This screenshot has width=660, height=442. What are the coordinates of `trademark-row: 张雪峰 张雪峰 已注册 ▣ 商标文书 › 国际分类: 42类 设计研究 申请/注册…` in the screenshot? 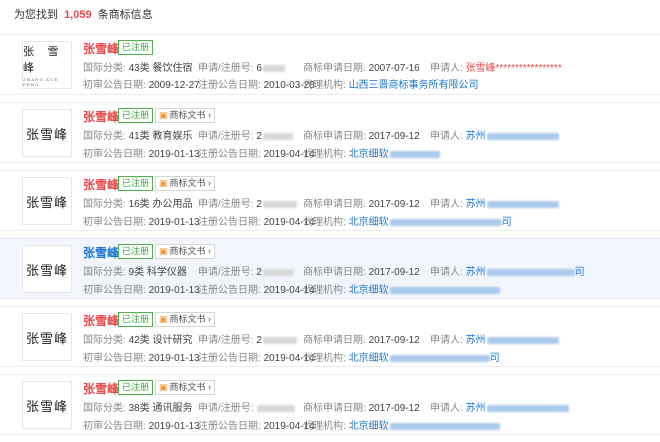 It's located at (330, 336).